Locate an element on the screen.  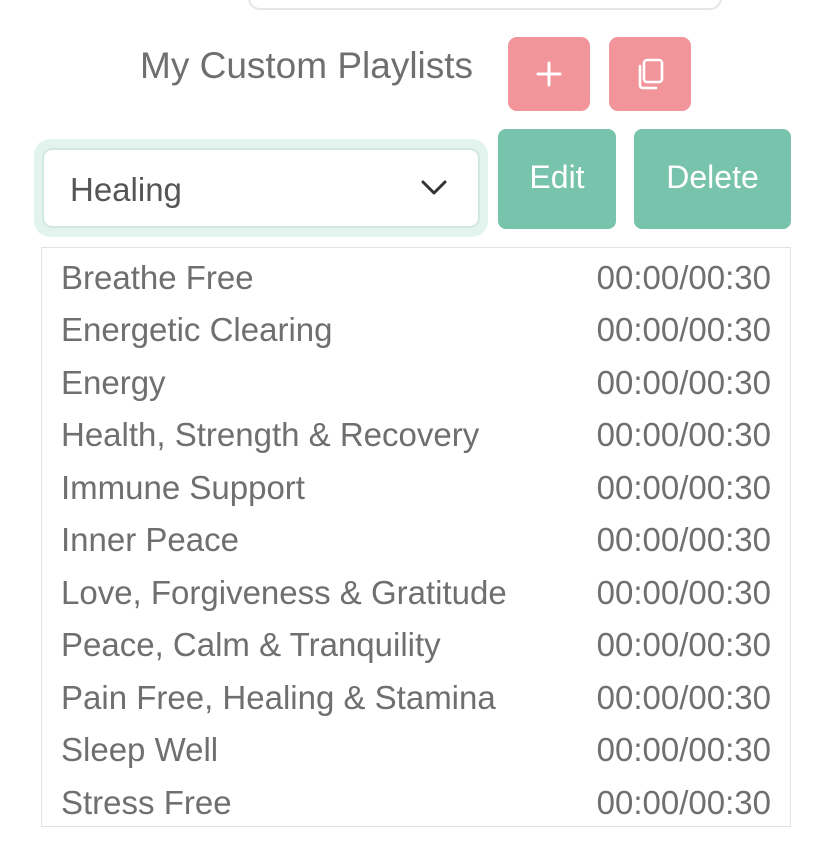
list-item: Peace, Calm & Tranquility 00:00/00:30 is located at coordinates (416, 645).